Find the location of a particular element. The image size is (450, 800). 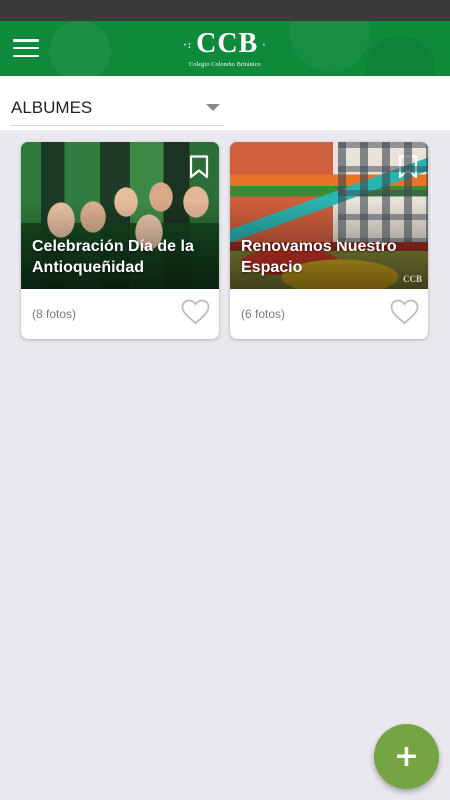

album-title: Renovamos Nuestro Espacio is located at coordinates (319, 257).